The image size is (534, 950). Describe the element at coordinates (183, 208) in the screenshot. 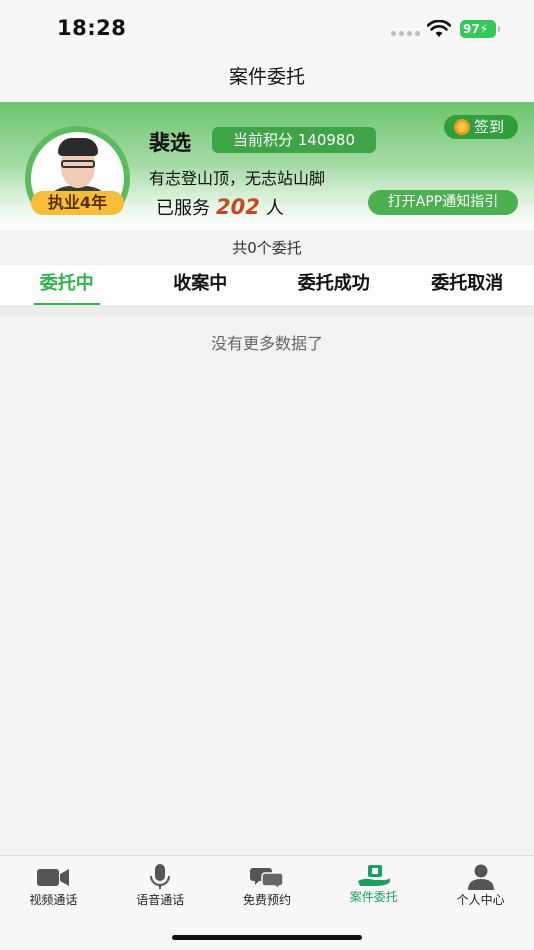

I see `served-prefix: 已服务` at that location.